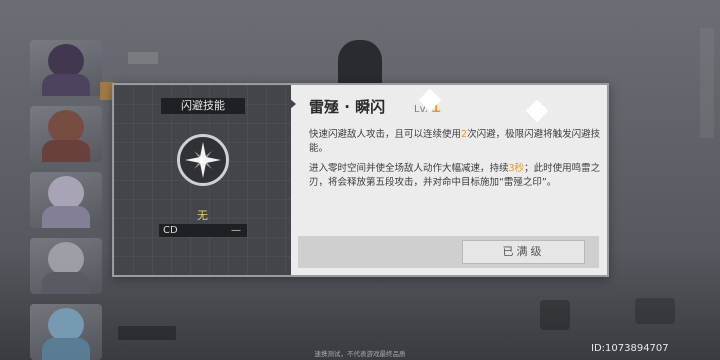 The width and height of the screenshot is (720, 360). Describe the element at coordinates (147, 333) in the screenshot. I see `background-button` at that location.